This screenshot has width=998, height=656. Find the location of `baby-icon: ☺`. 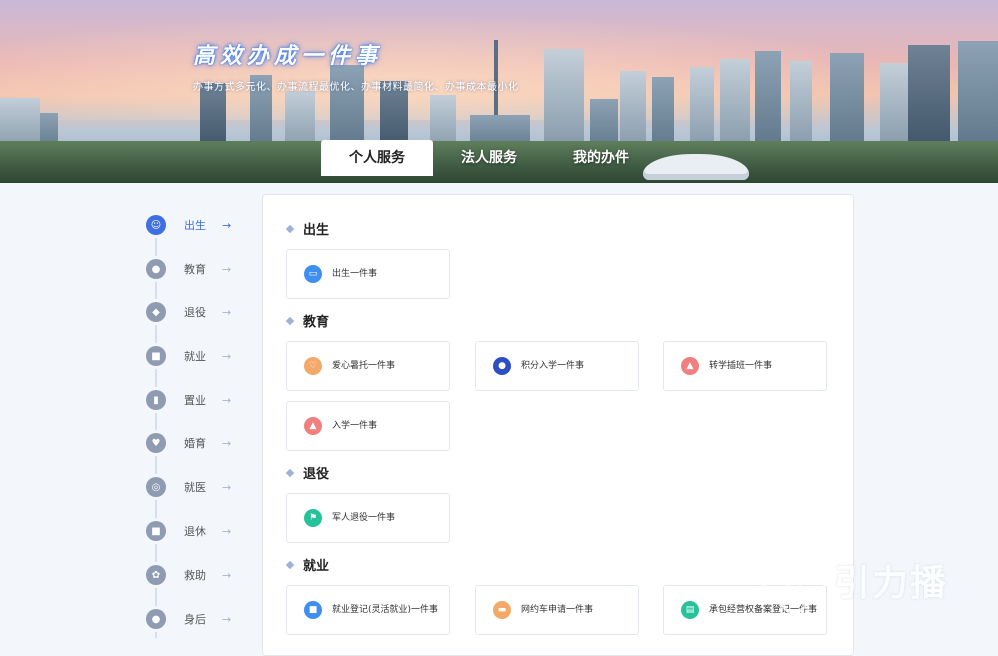

baby-icon: ☺ is located at coordinates (156, 225).